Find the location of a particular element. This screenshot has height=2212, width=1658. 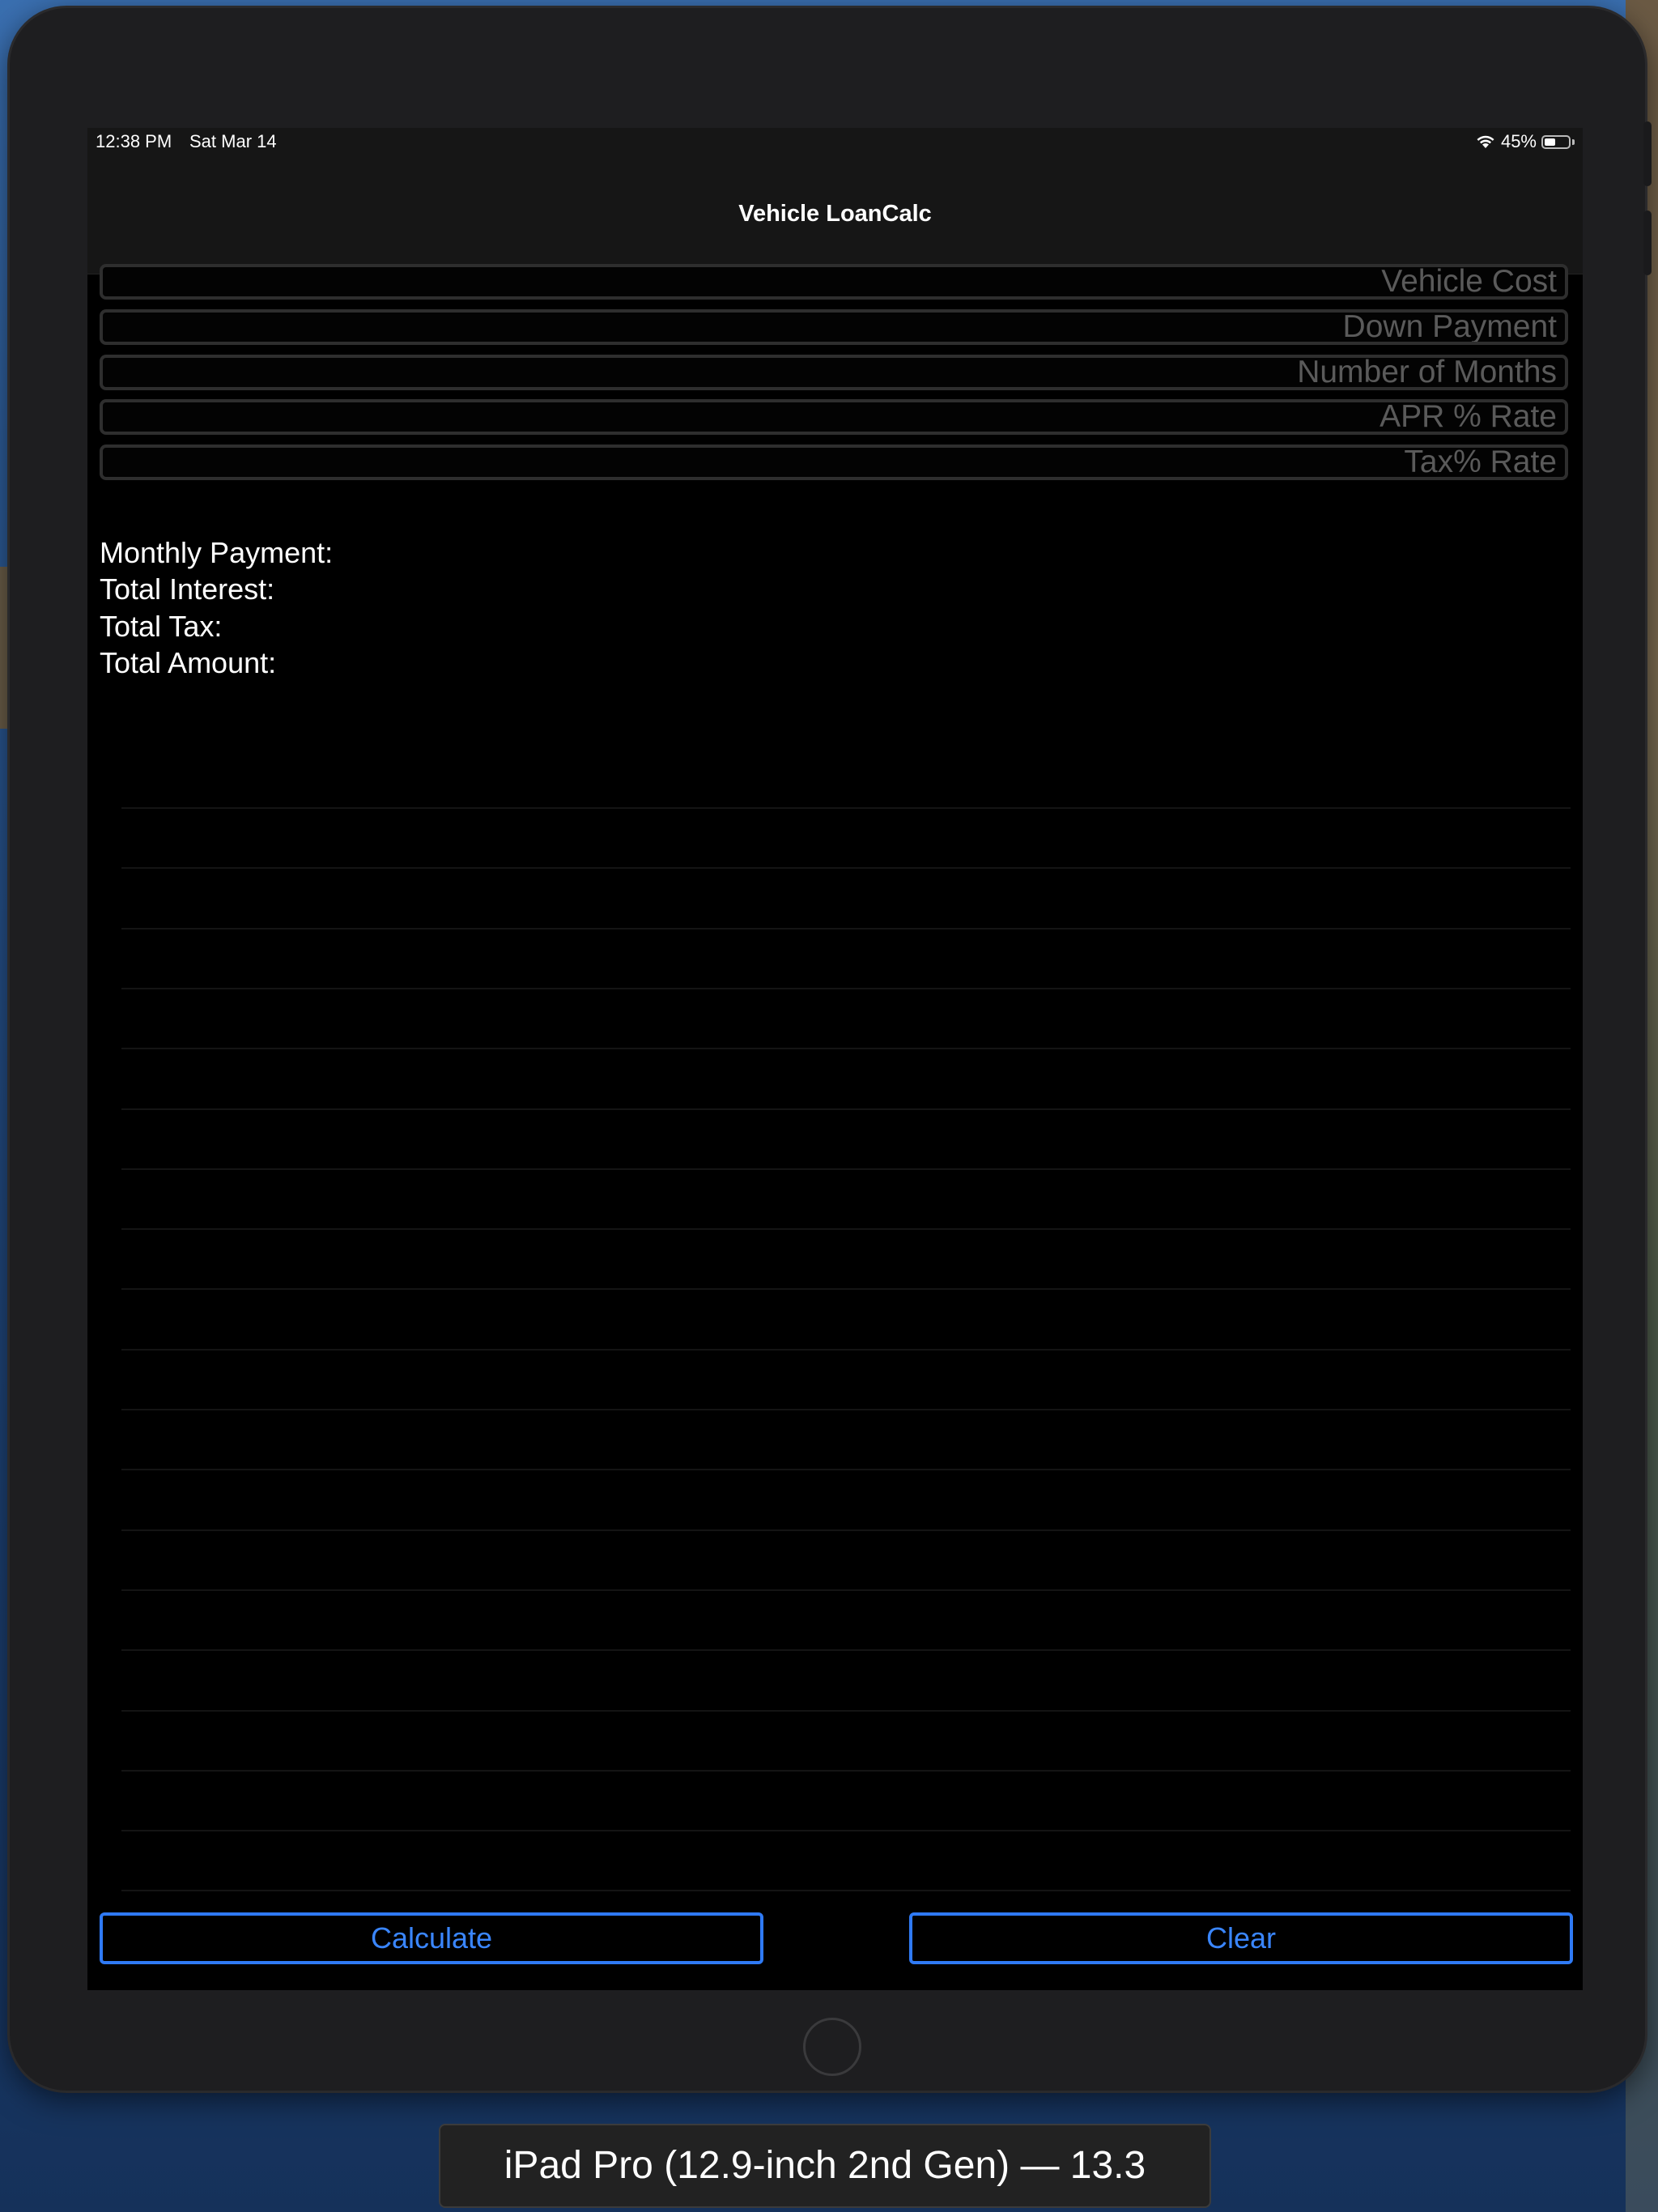

clear-button: Clear is located at coordinates (1241, 1938).